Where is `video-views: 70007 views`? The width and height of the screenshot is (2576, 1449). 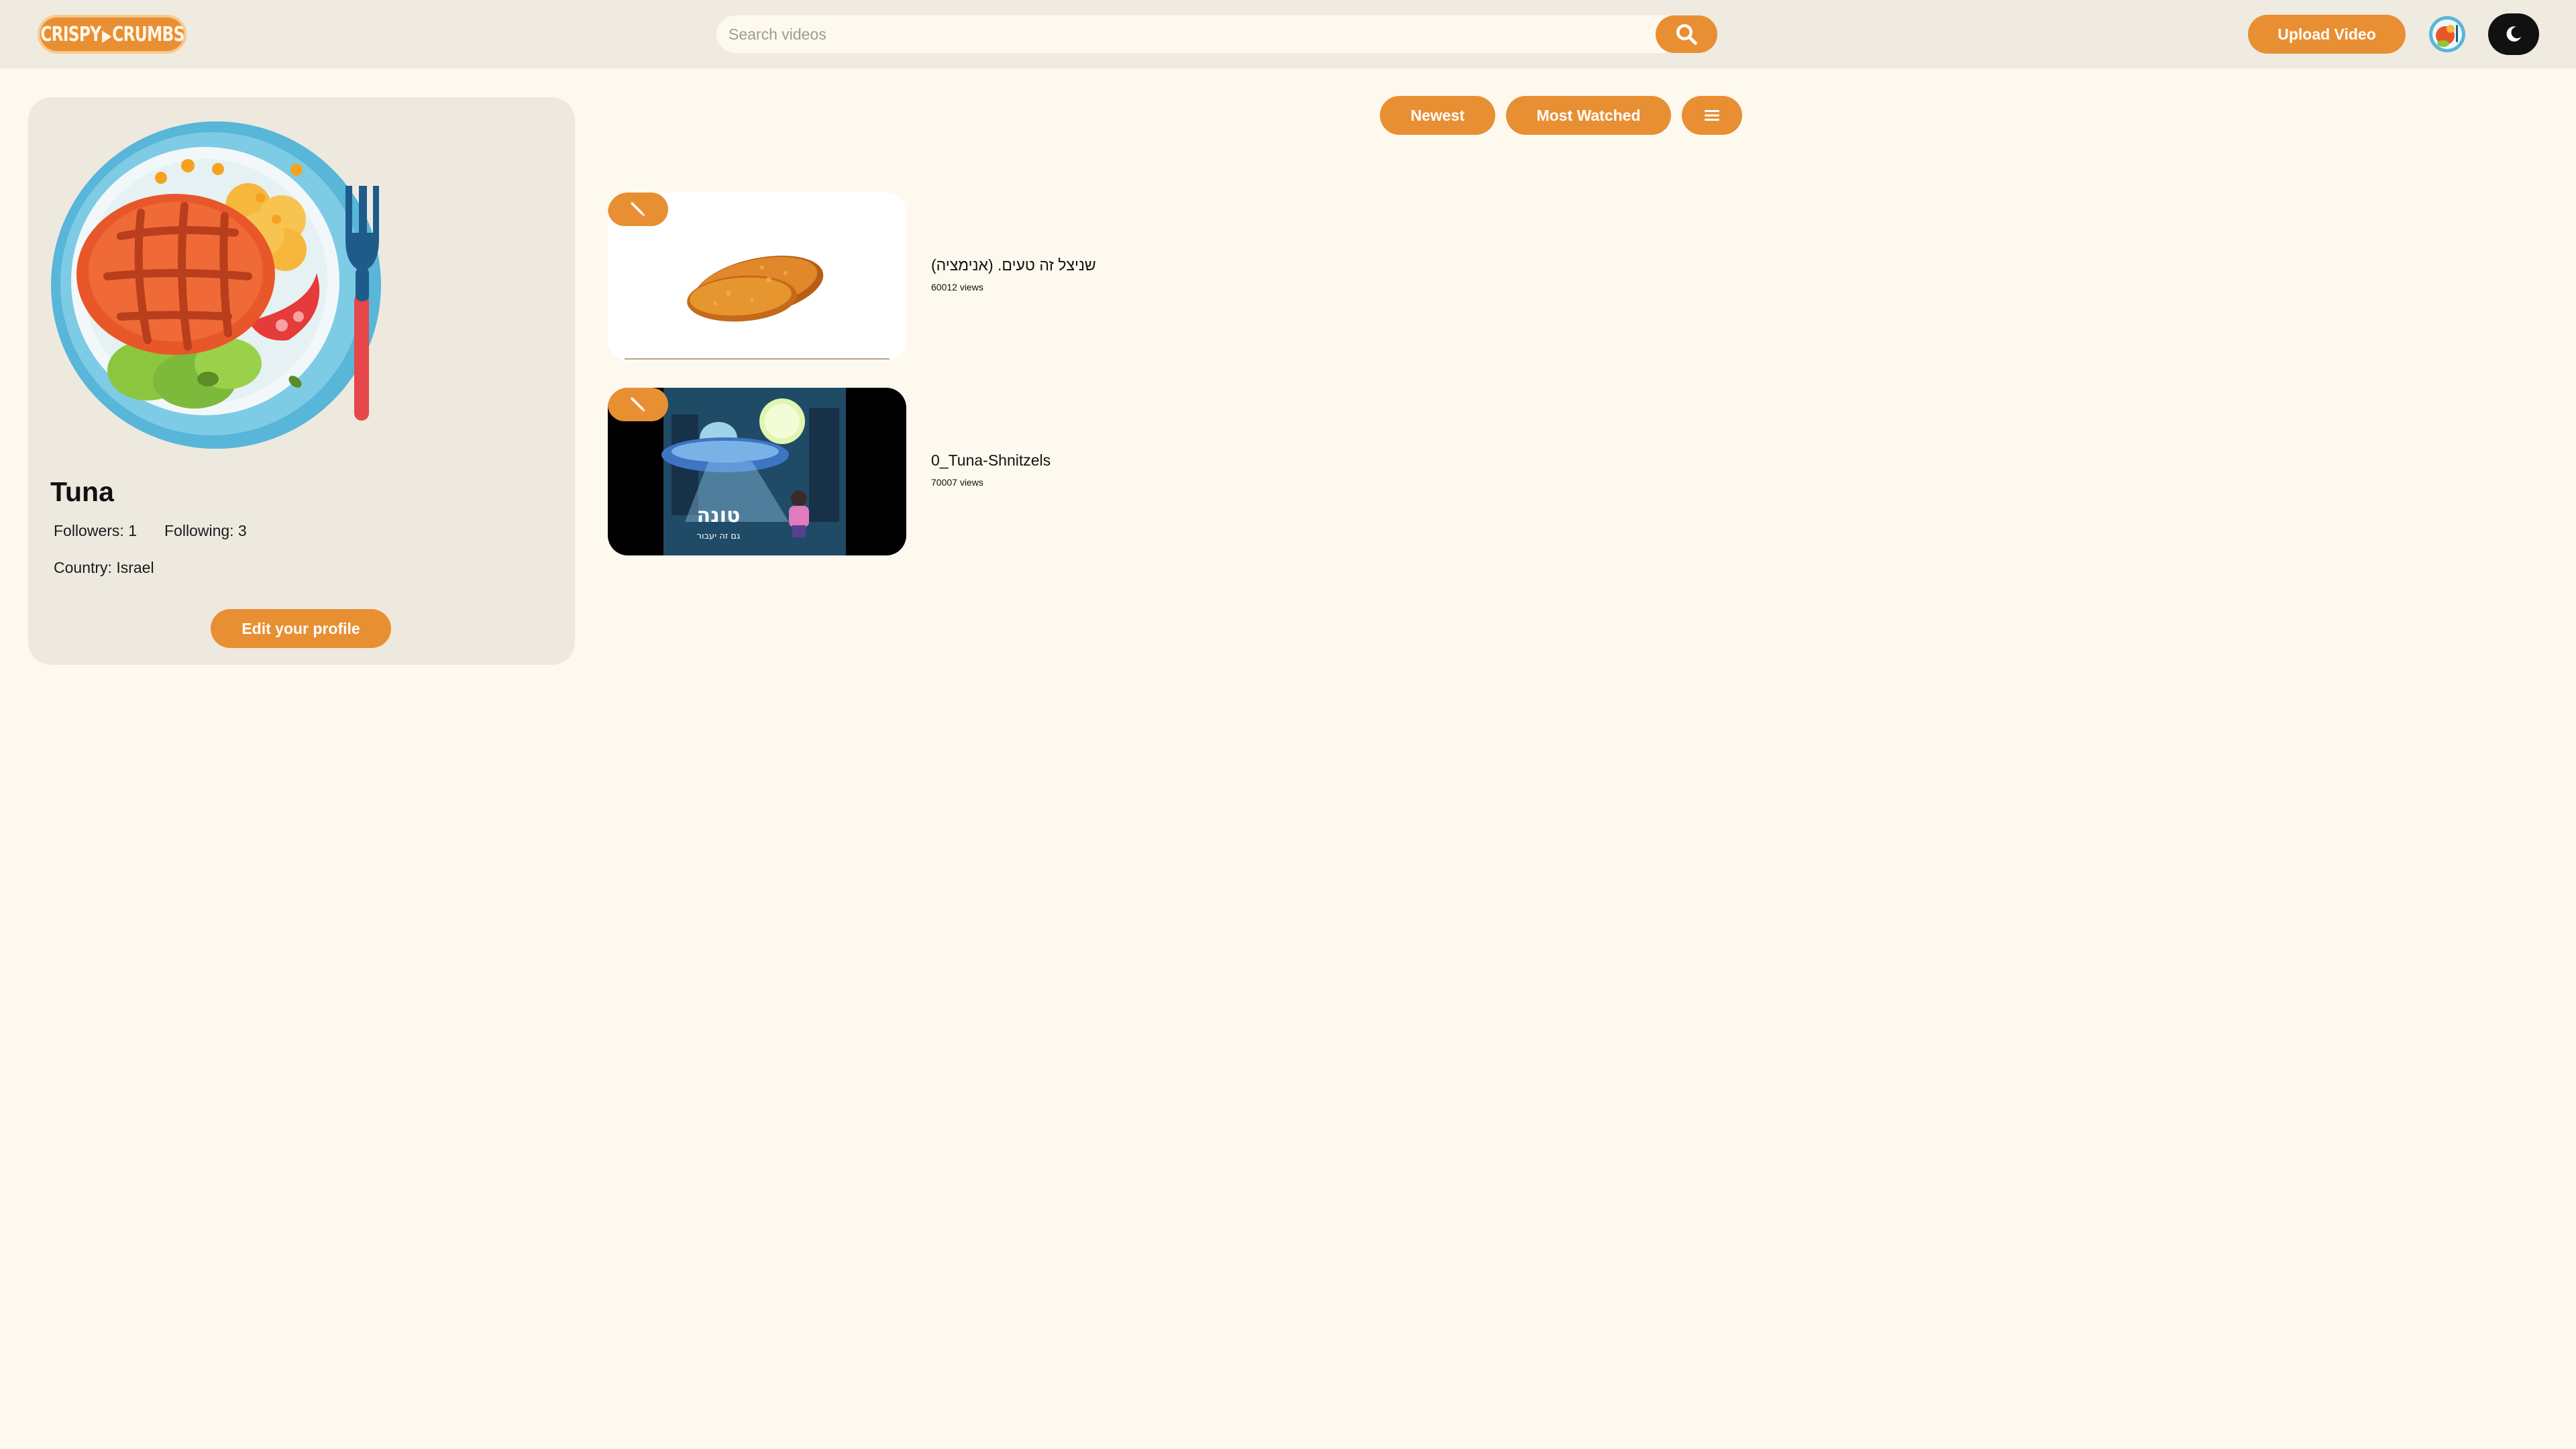 video-views: 70007 views is located at coordinates (957, 482).